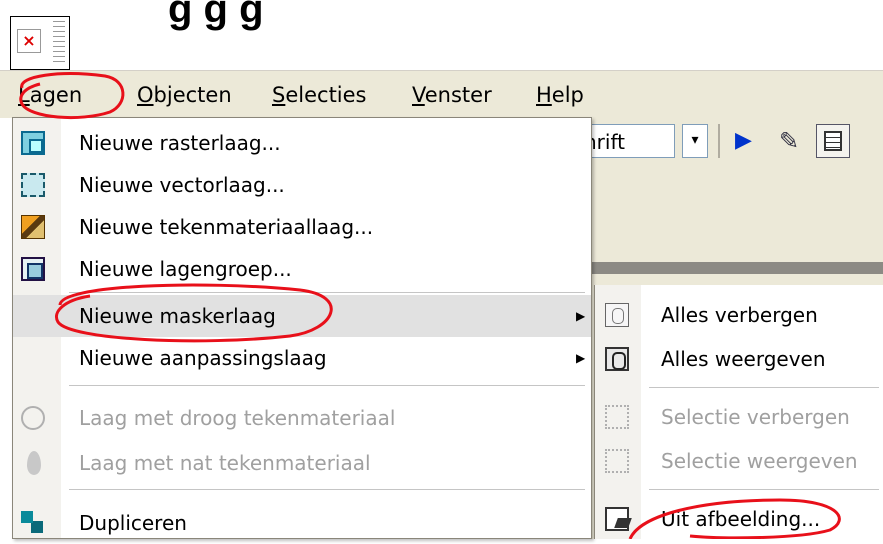 This screenshot has height=544, width=883. I want to click on menu-item-new-adjustment-layer: Nieuwe aanpassingslaag ▶, so click(302, 358).